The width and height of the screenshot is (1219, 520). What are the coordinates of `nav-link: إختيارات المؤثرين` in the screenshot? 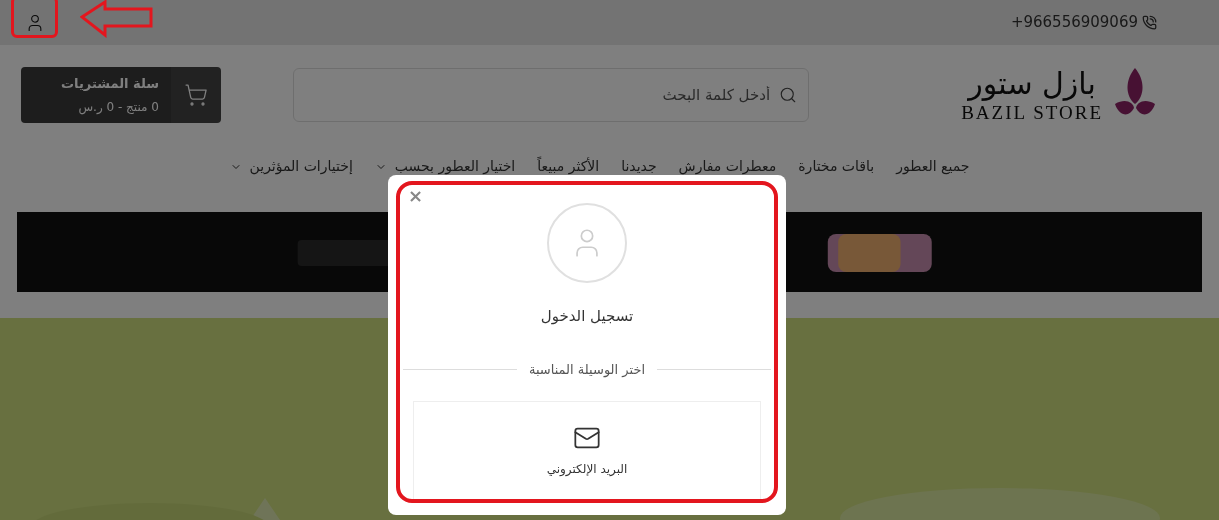 It's located at (291, 166).